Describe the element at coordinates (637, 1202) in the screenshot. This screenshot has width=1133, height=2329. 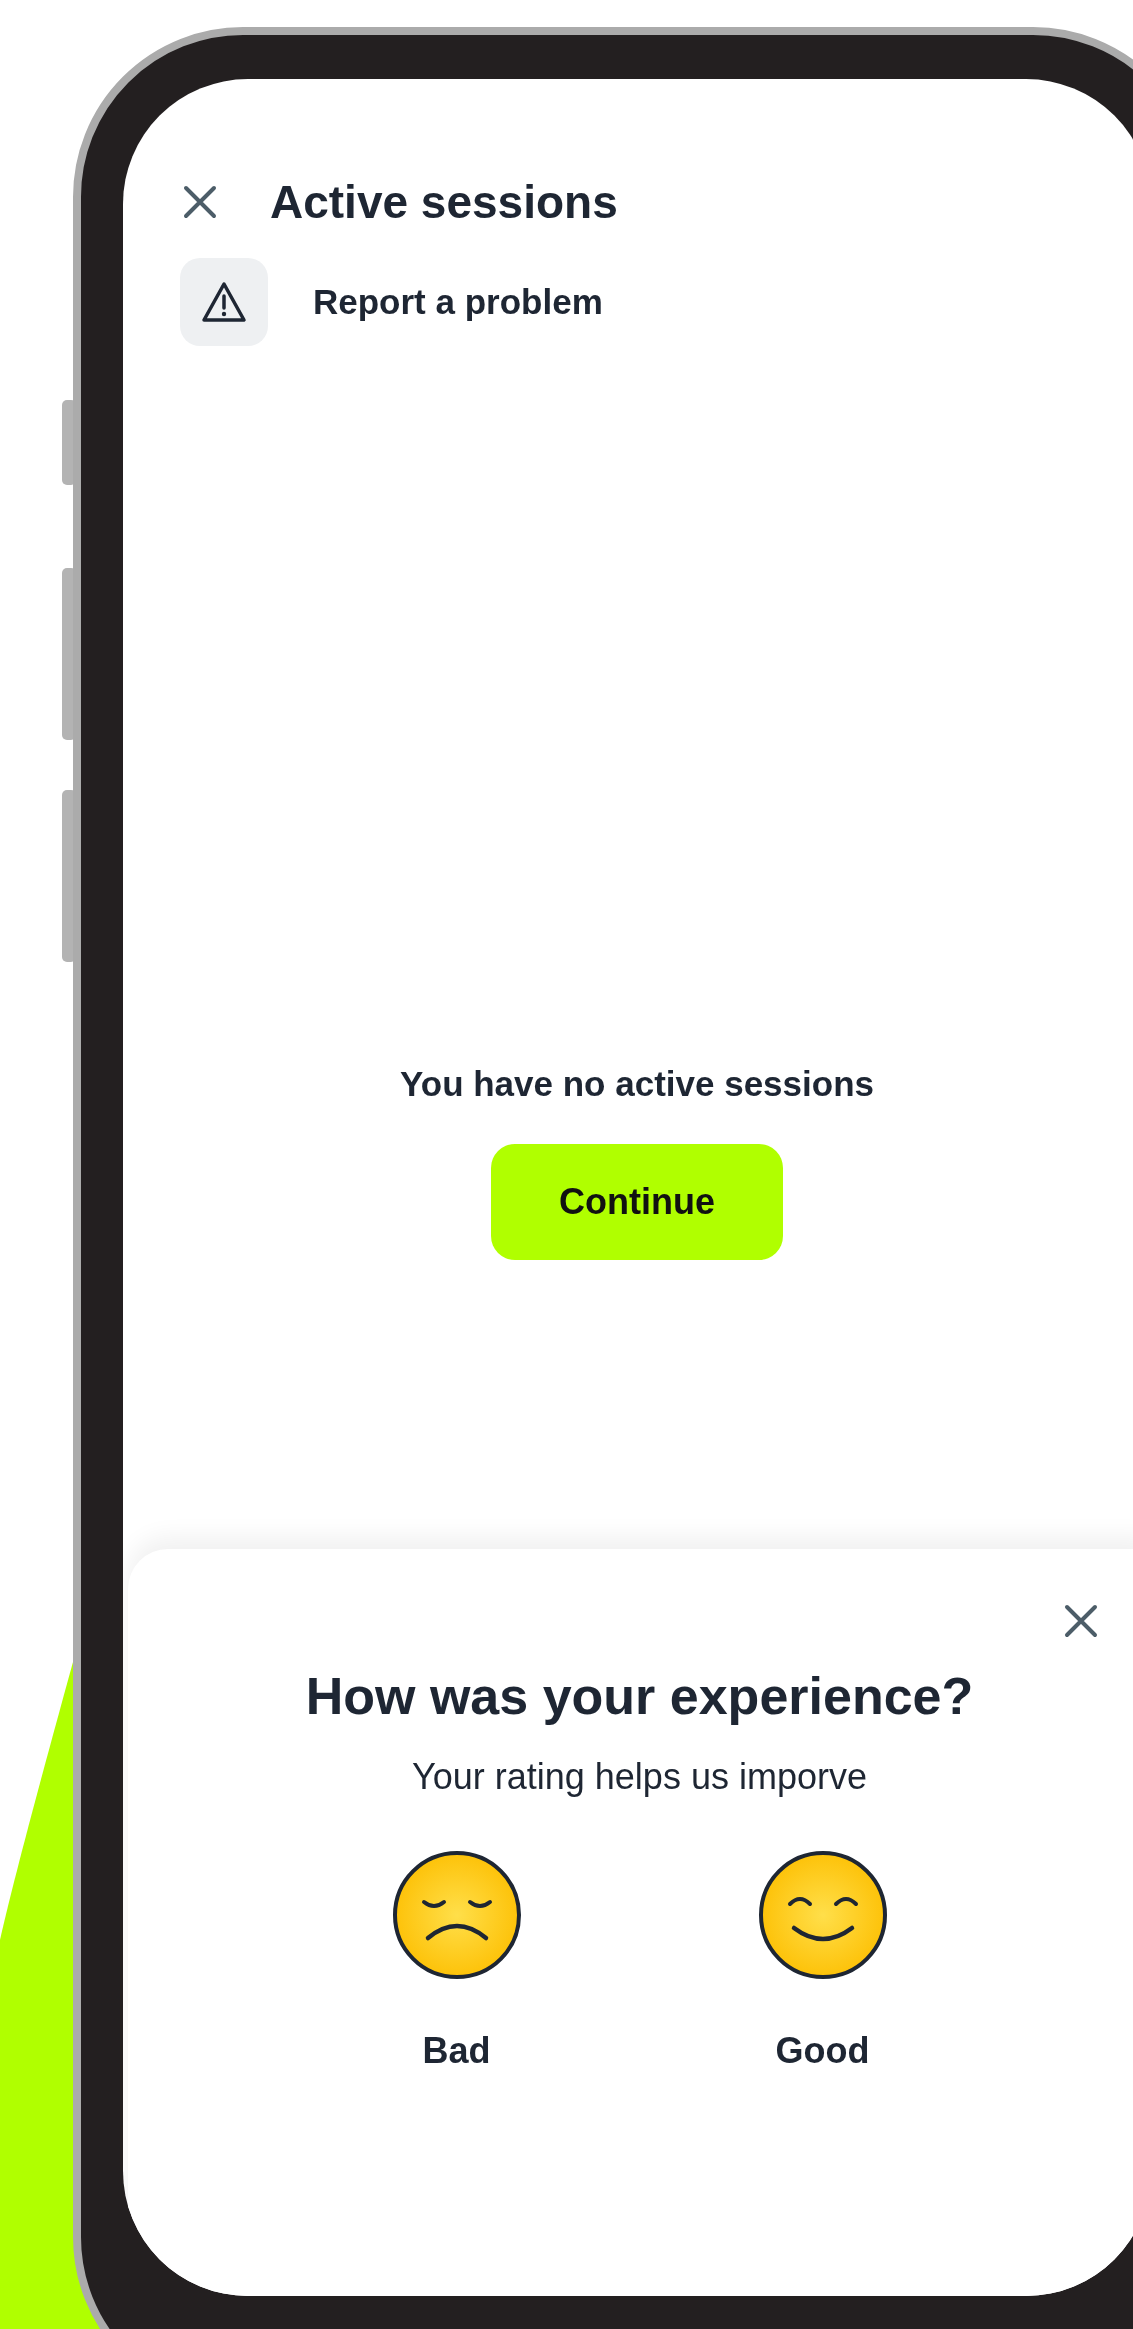
I see `continue-button: Continue` at that location.